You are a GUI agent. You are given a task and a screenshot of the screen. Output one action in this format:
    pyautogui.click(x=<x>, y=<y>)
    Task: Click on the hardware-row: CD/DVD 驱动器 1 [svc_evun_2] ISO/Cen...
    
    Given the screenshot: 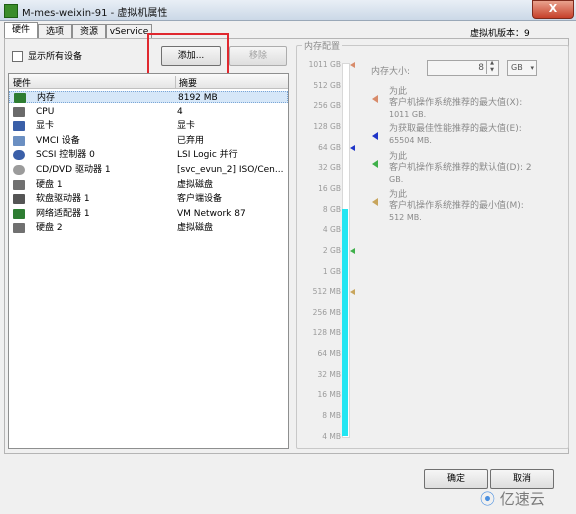 What is the action you would take?
    pyautogui.click(x=148, y=170)
    